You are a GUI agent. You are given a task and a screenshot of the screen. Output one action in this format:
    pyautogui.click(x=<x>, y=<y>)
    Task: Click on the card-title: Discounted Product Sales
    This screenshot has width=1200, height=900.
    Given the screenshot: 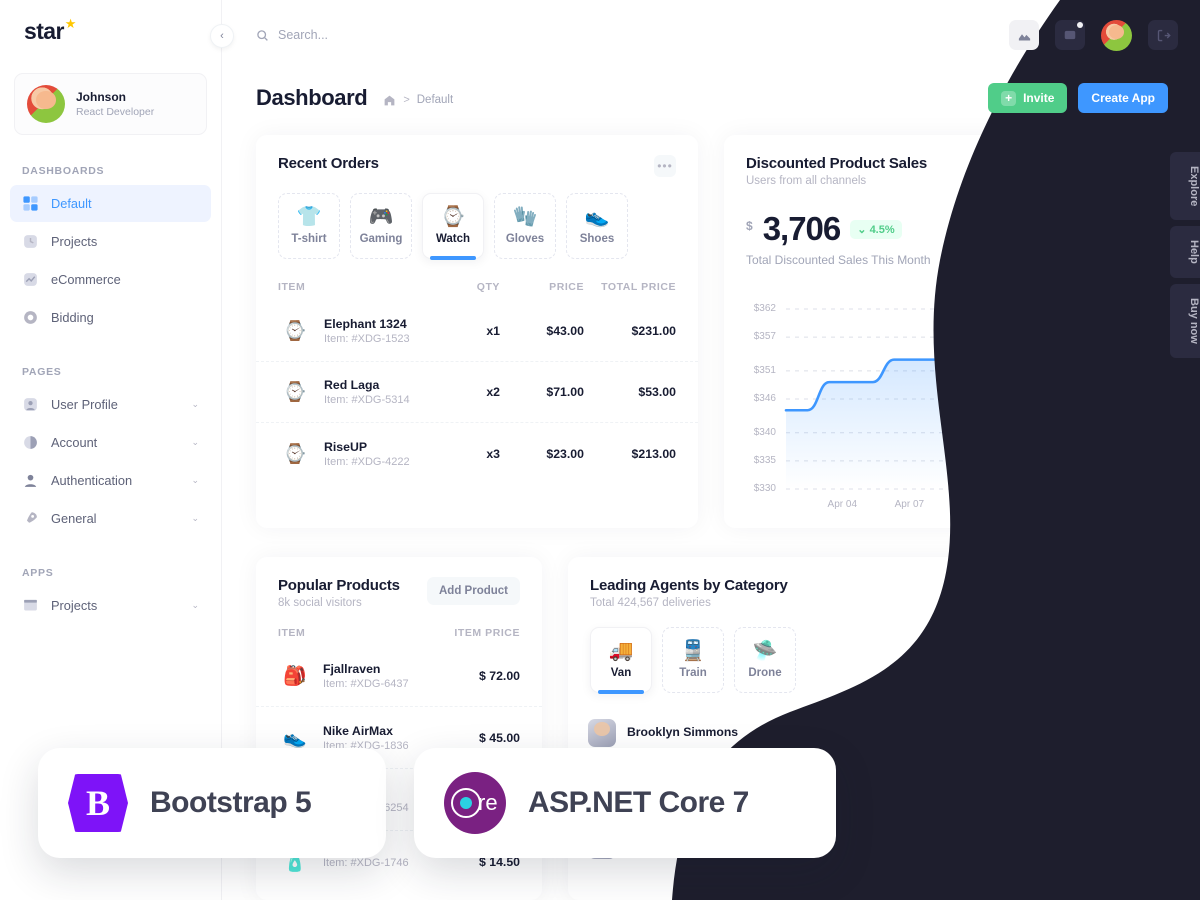 What is the action you would take?
    pyautogui.click(x=837, y=163)
    